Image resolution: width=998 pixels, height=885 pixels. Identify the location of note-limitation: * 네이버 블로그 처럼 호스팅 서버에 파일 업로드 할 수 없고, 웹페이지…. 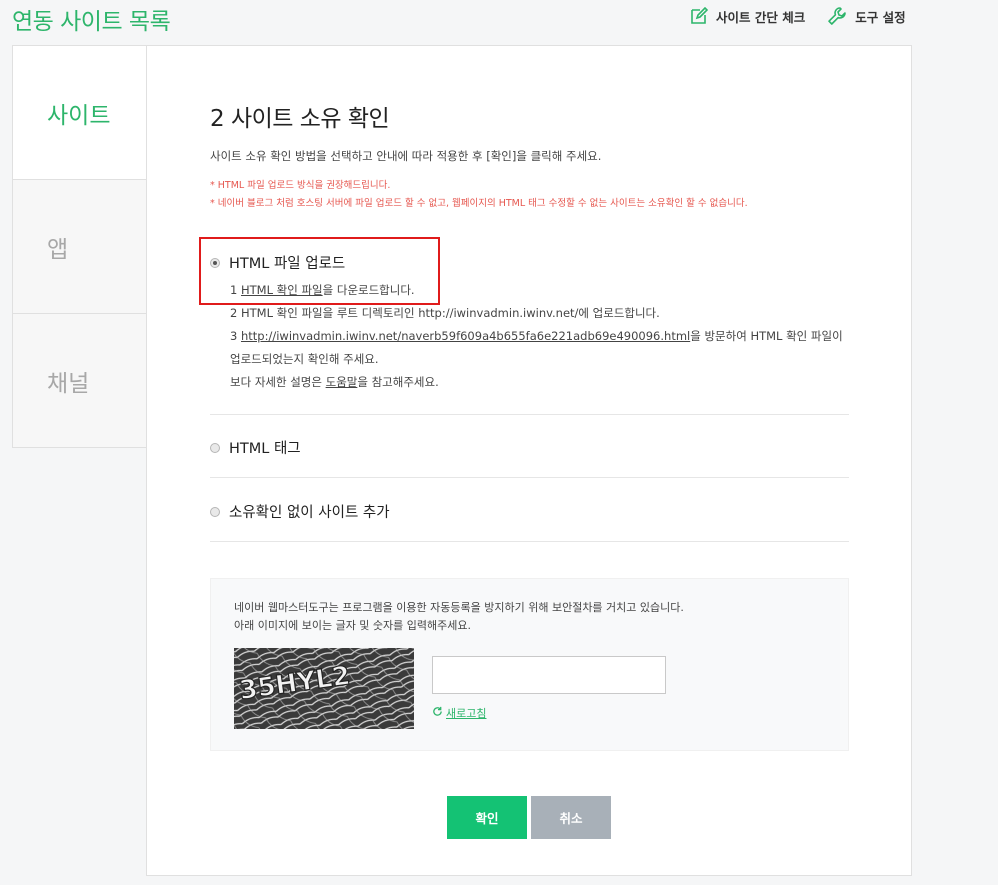
(479, 203).